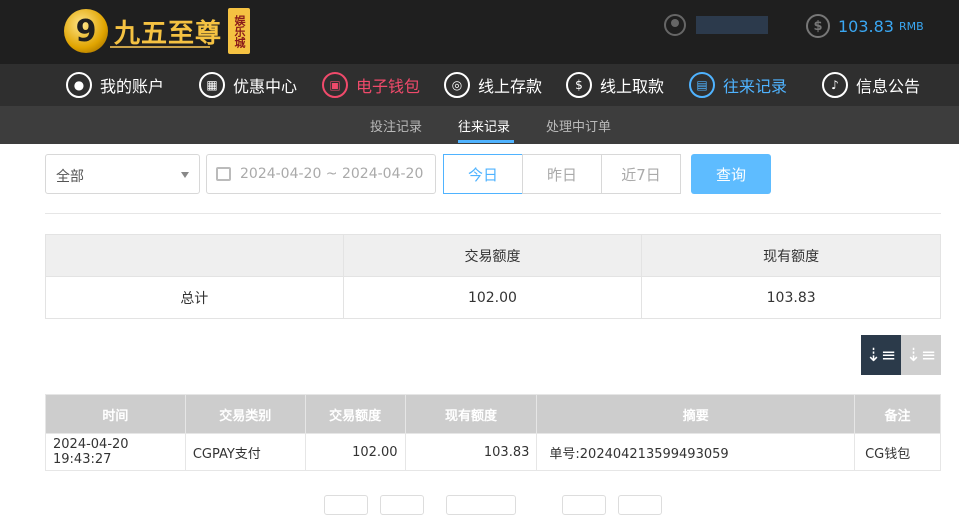 The image size is (959, 515). Describe the element at coordinates (510, 86) in the screenshot. I see `nav-label: 线上存款` at that location.